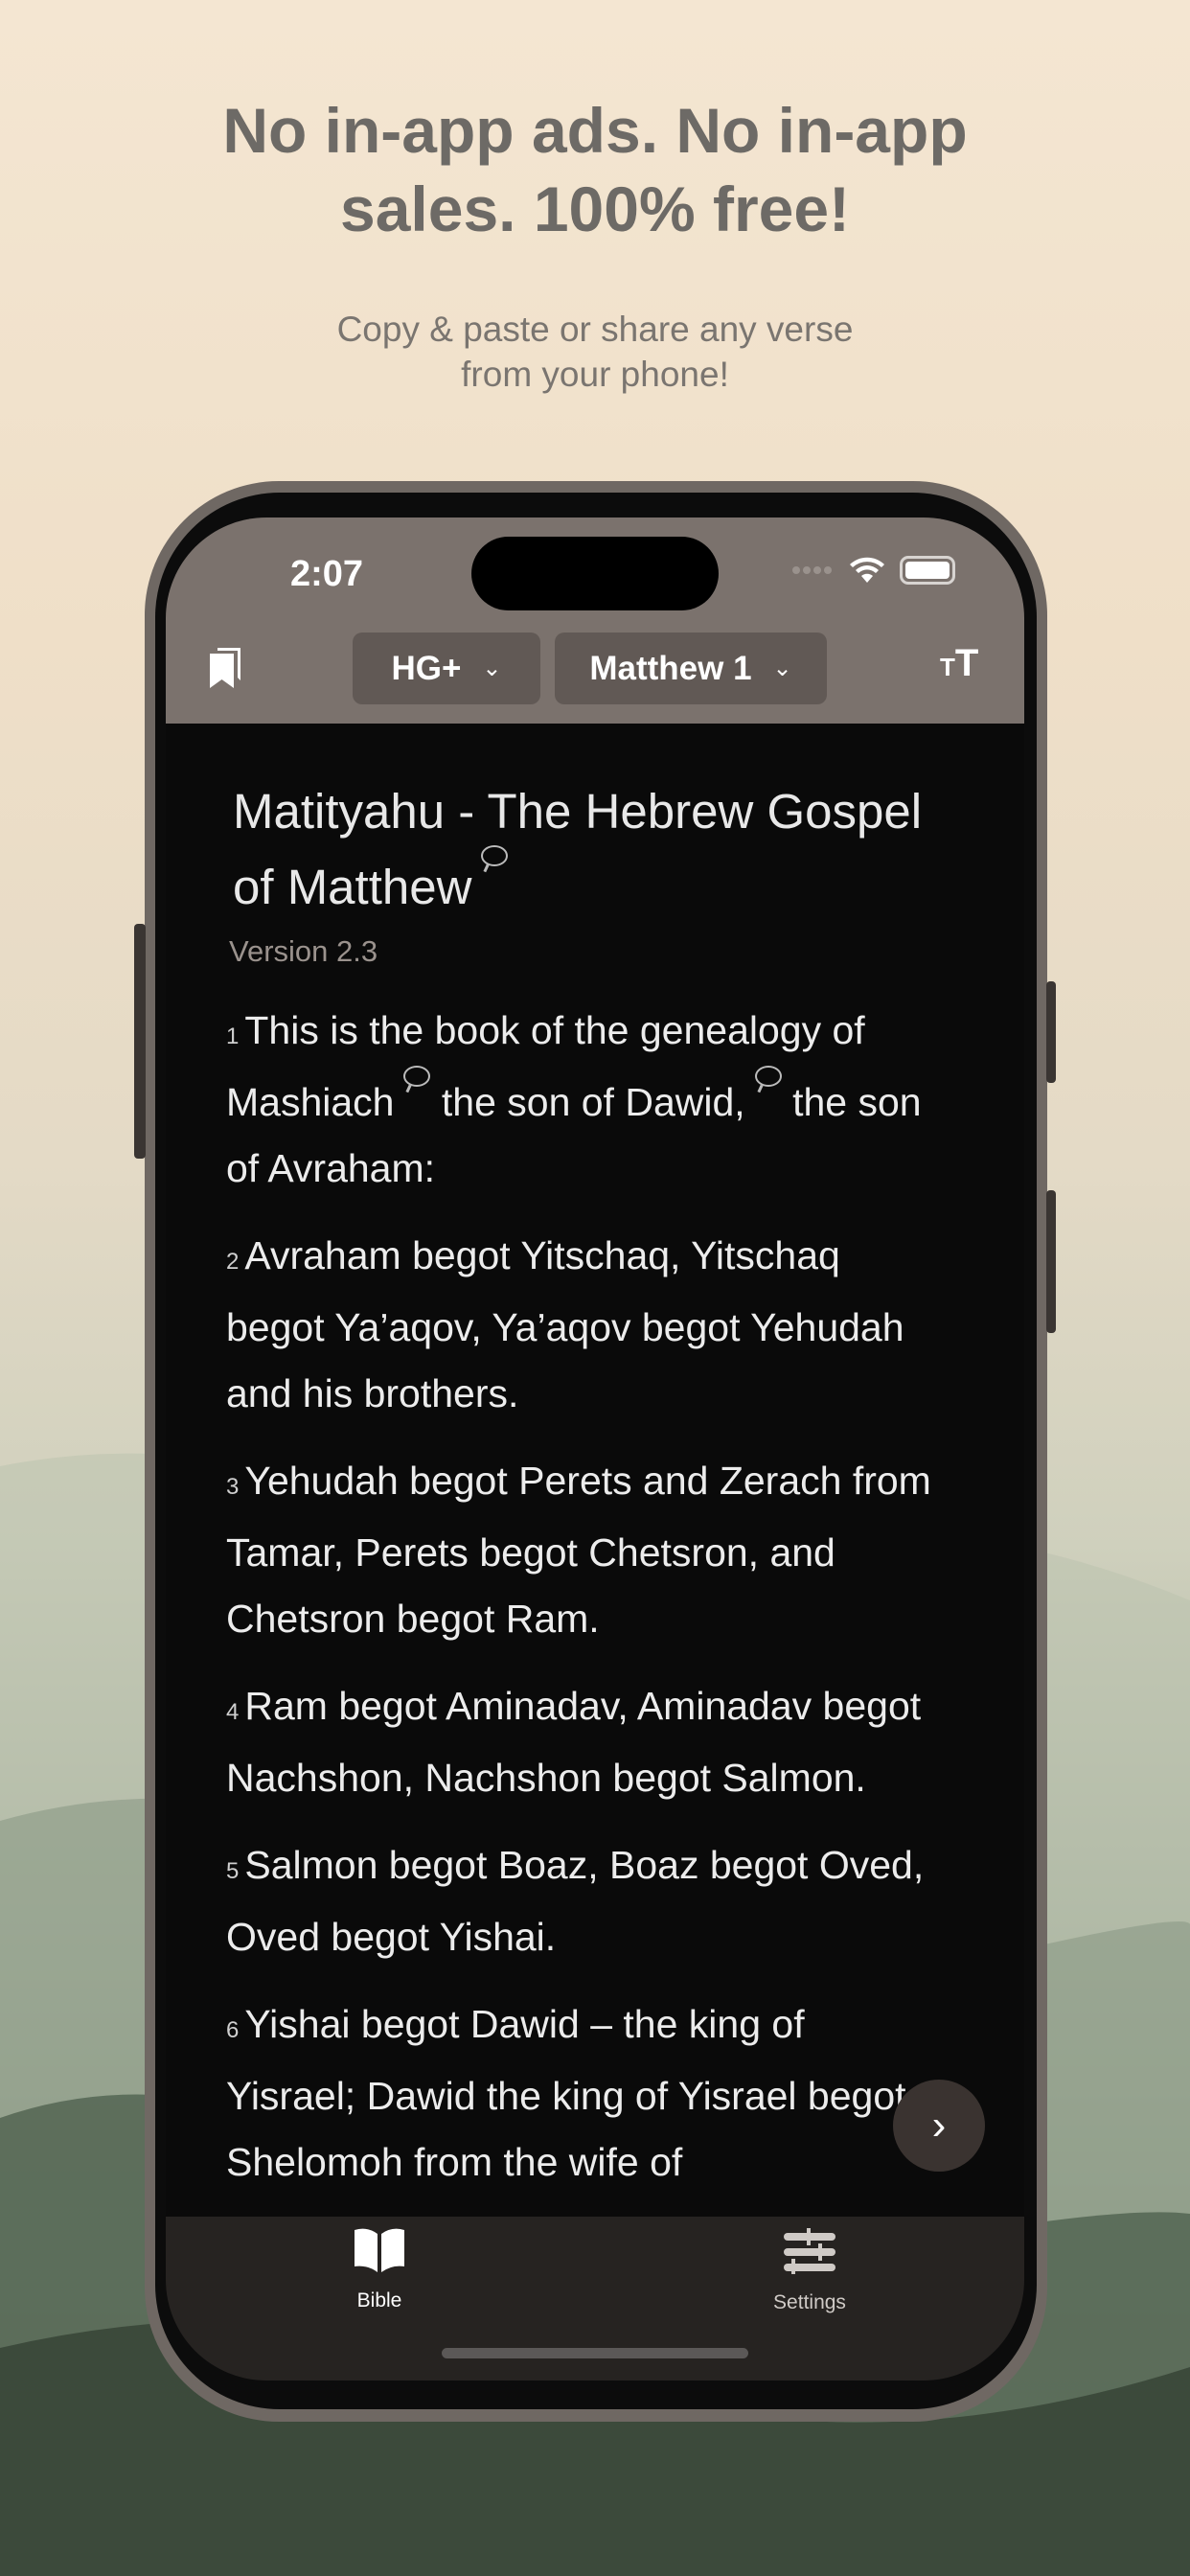 The image size is (1190, 2576). I want to click on next-chapter-button: ›, so click(939, 2126).